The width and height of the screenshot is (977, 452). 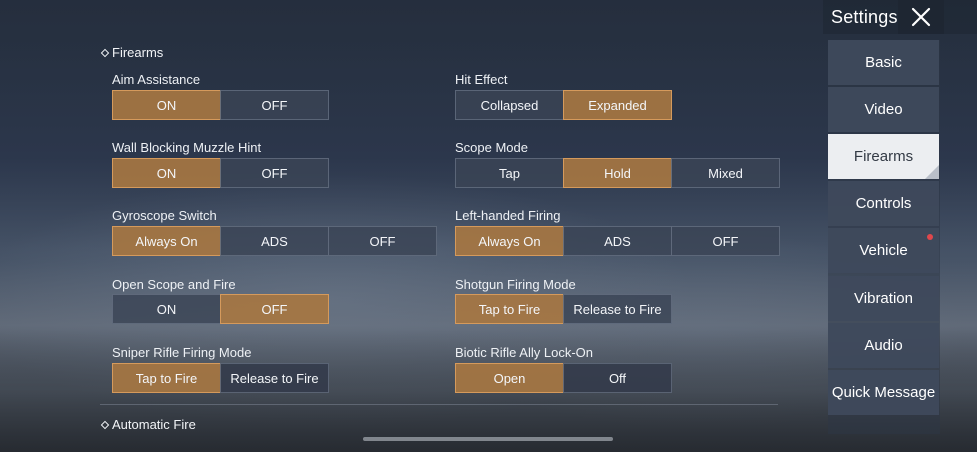 What do you see at coordinates (930, 237) in the screenshot?
I see `notification-dot` at bounding box center [930, 237].